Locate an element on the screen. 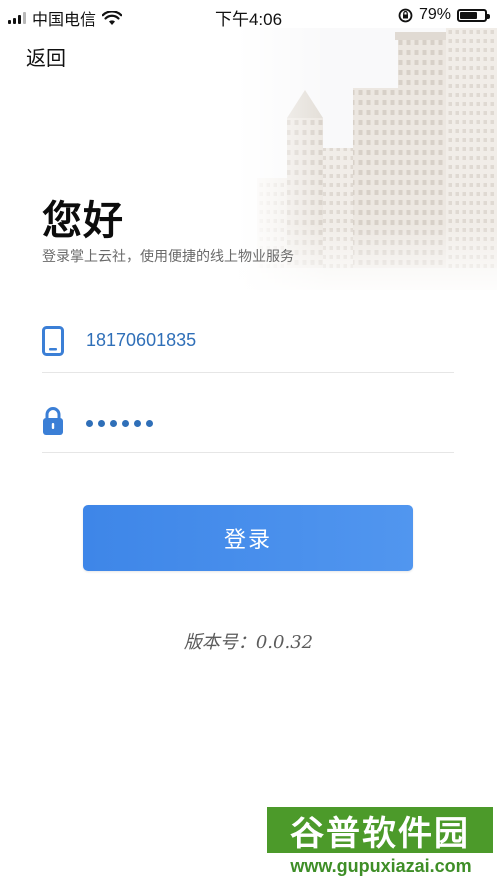 Image resolution: width=497 pixels, height=883 pixels. version-text: 版本号：0.0.32 is located at coordinates (248, 642).